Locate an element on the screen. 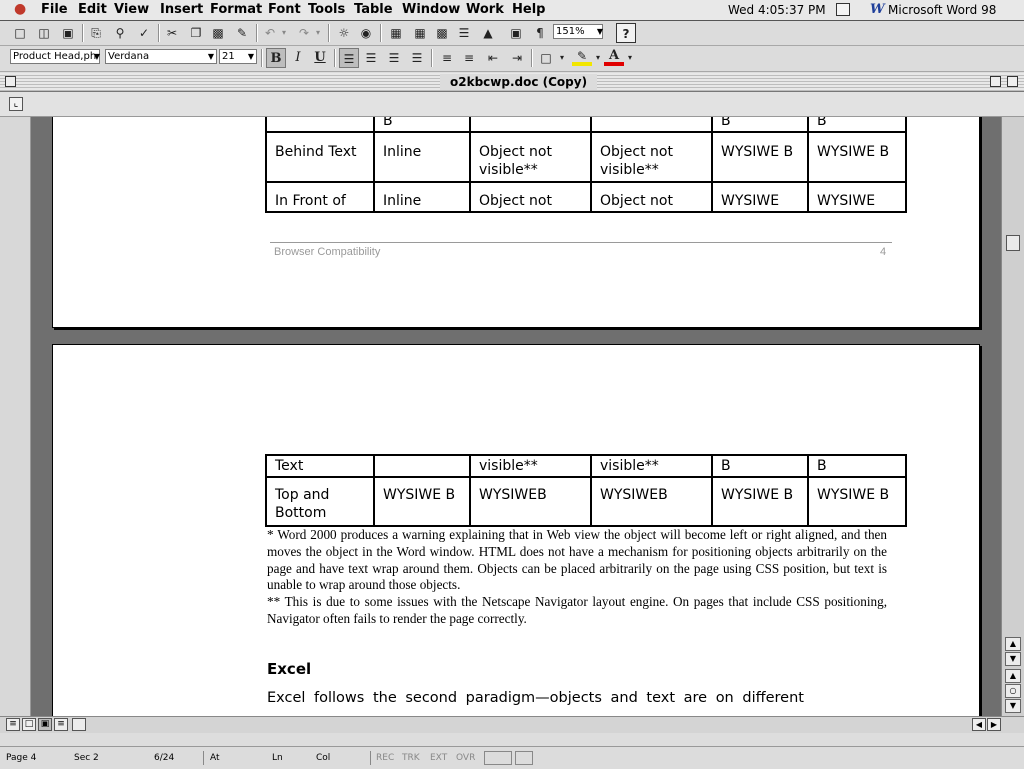  status-overtype: OVR is located at coordinates (465, 758).